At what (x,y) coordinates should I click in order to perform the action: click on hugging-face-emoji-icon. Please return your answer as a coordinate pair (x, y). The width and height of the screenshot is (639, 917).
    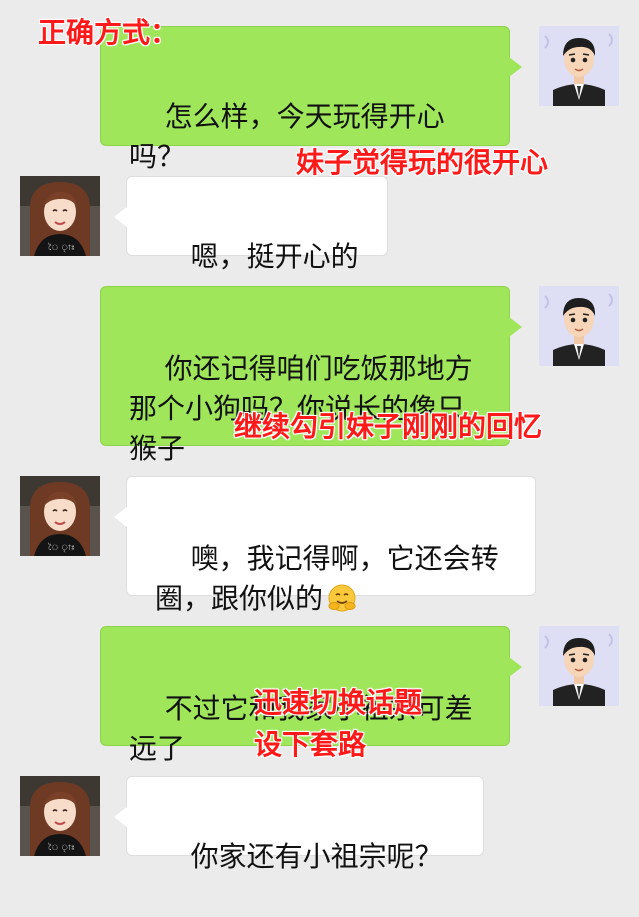
    Looking at the image, I should click on (342, 598).